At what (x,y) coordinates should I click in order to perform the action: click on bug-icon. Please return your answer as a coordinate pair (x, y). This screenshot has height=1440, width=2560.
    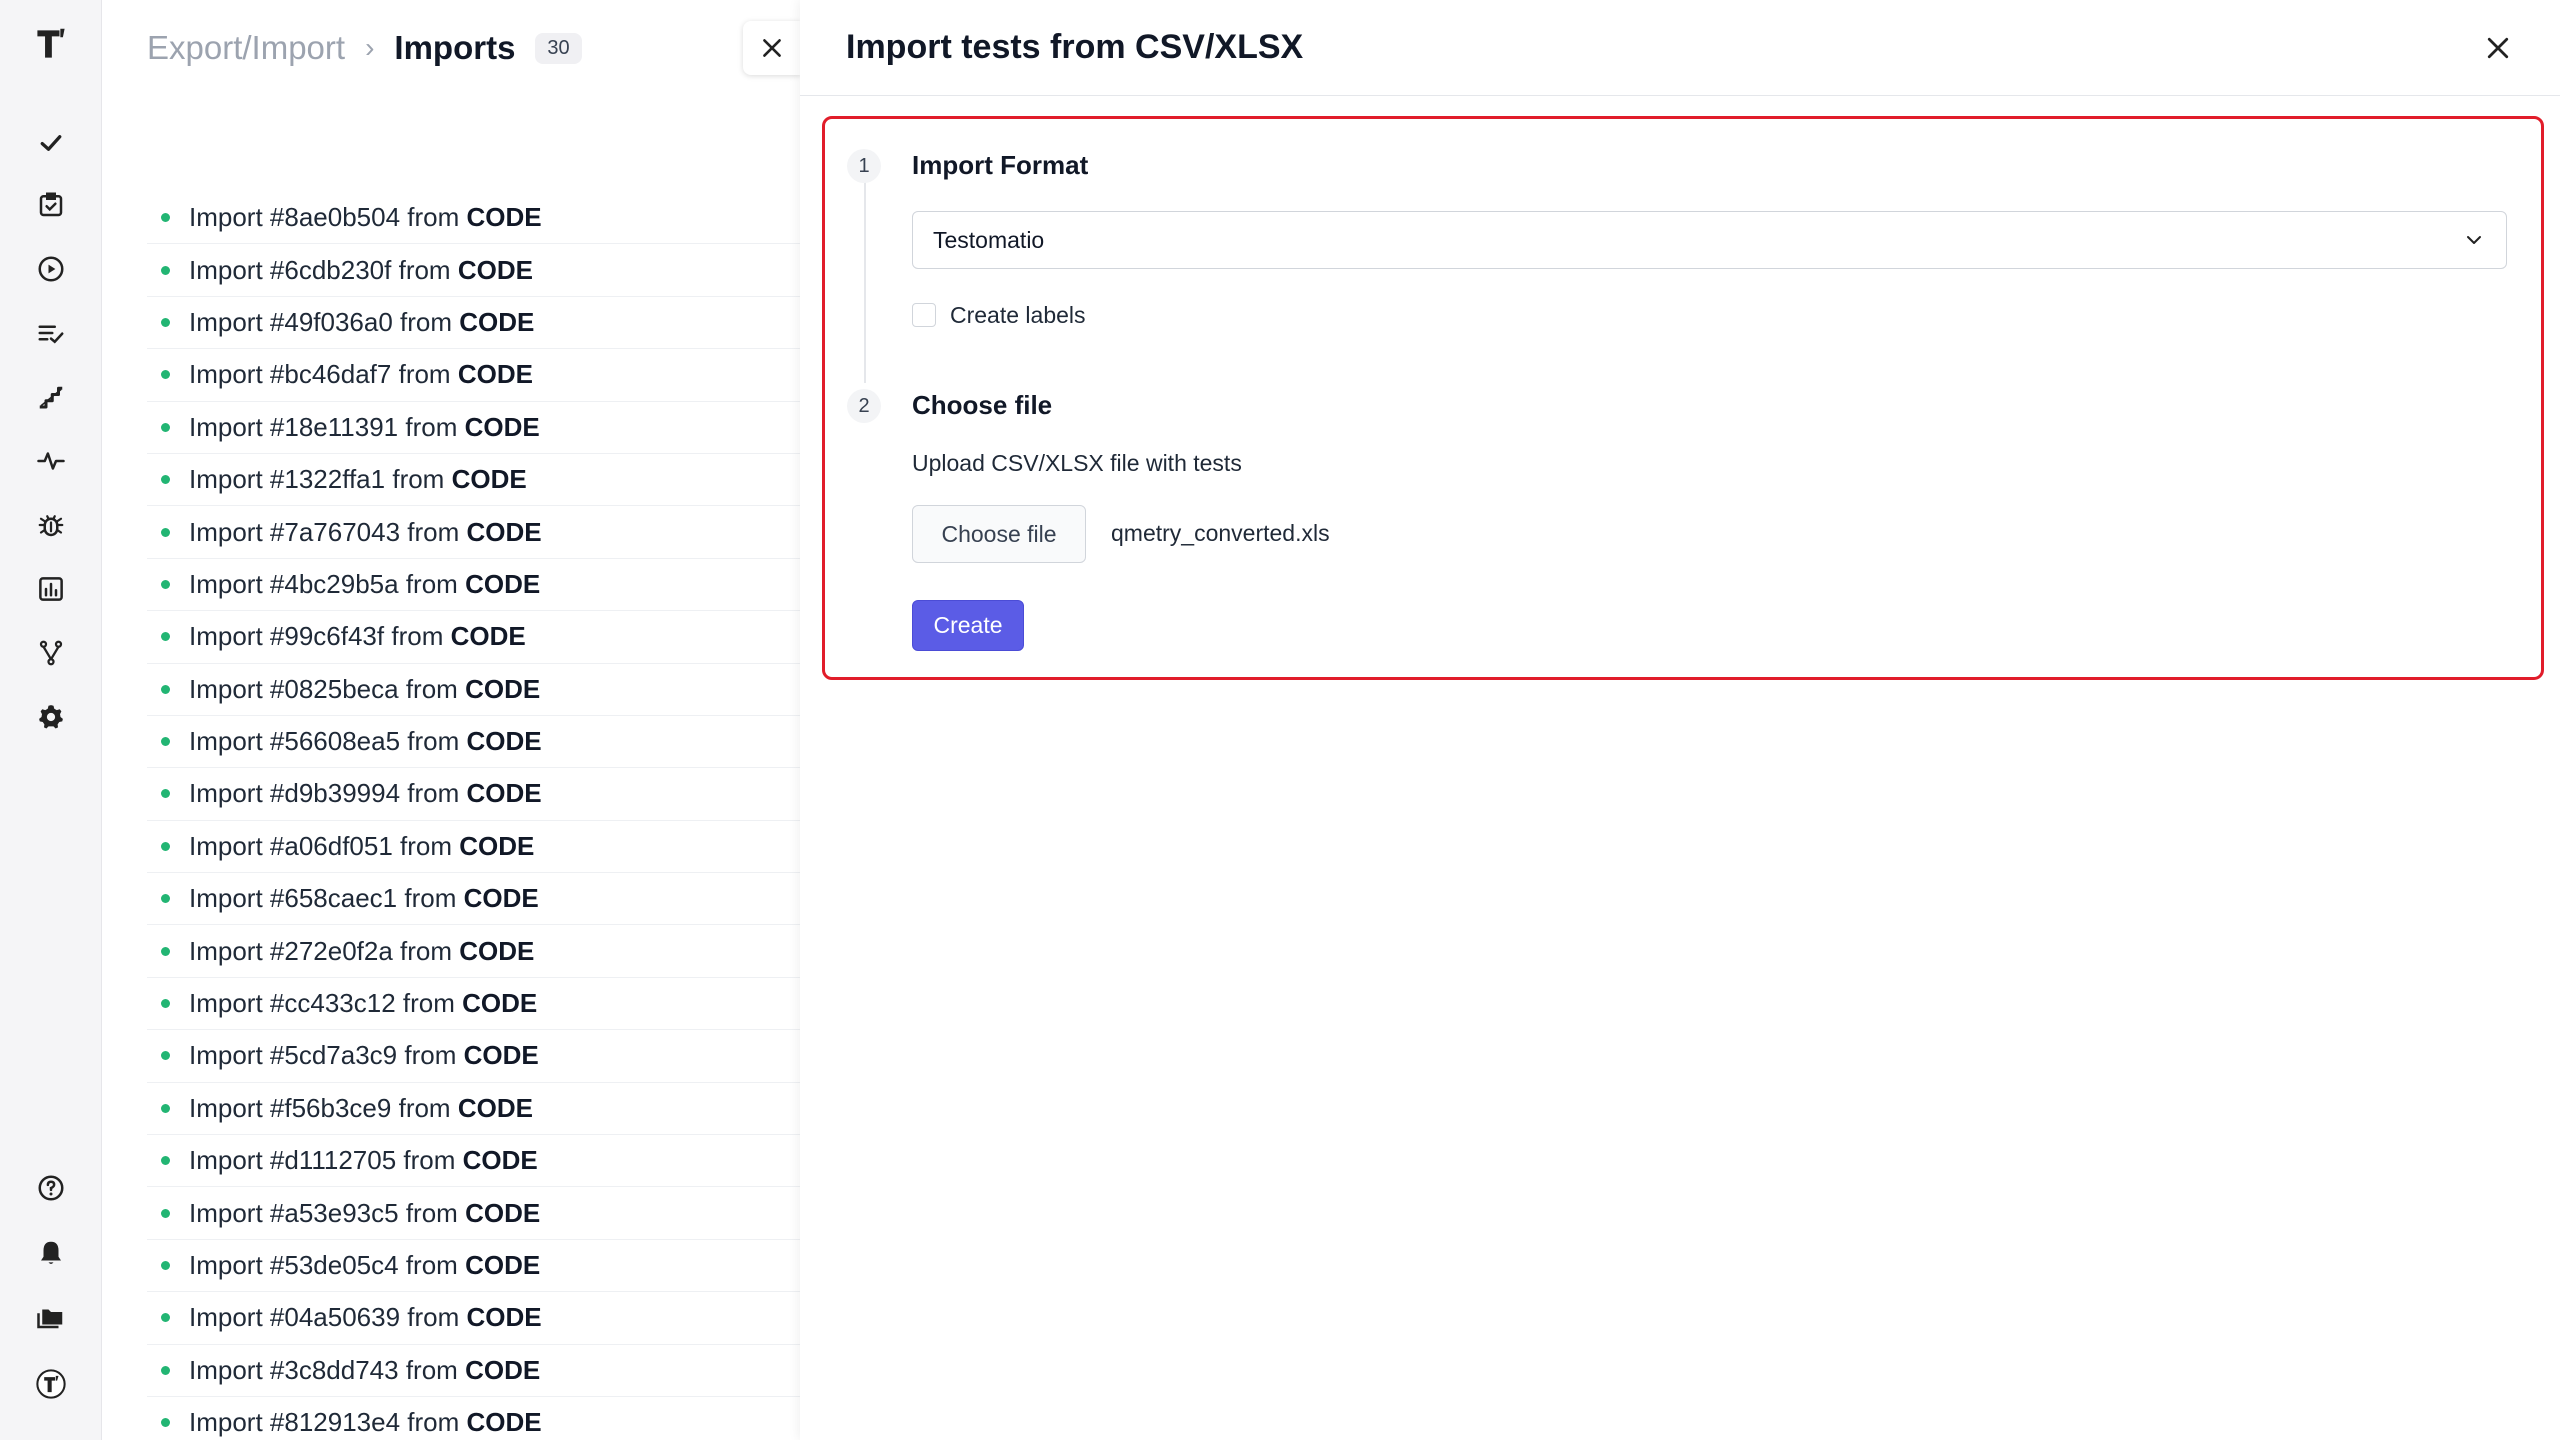
    Looking at the image, I should click on (51, 525).